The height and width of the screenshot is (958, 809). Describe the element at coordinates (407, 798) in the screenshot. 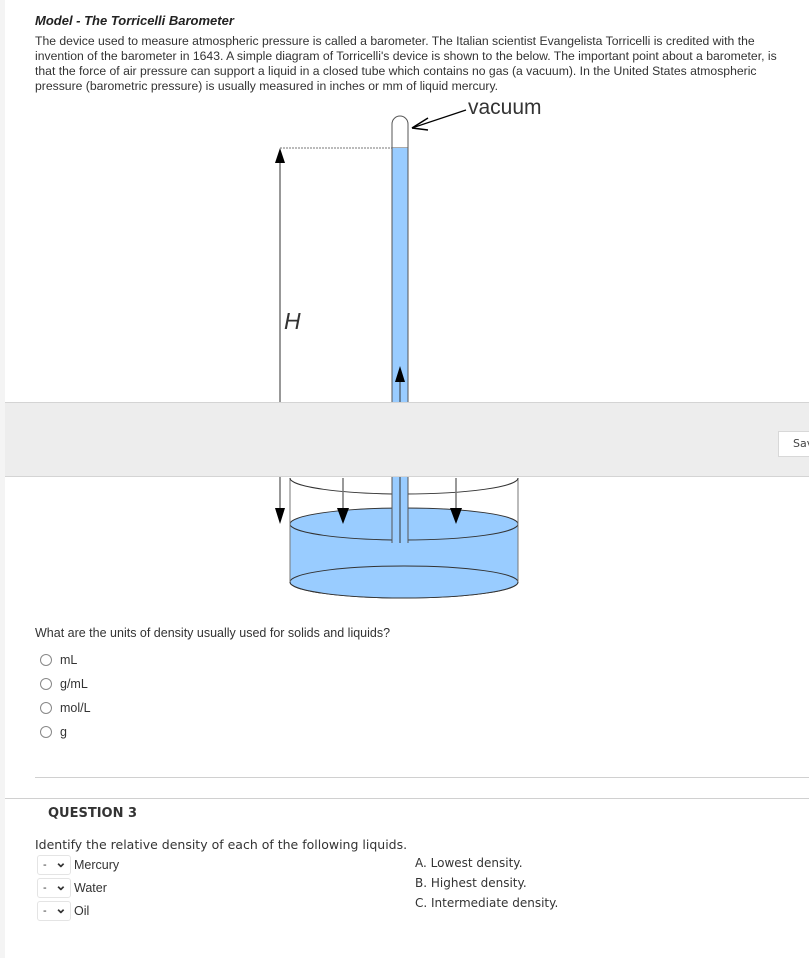

I see `section-divider` at that location.